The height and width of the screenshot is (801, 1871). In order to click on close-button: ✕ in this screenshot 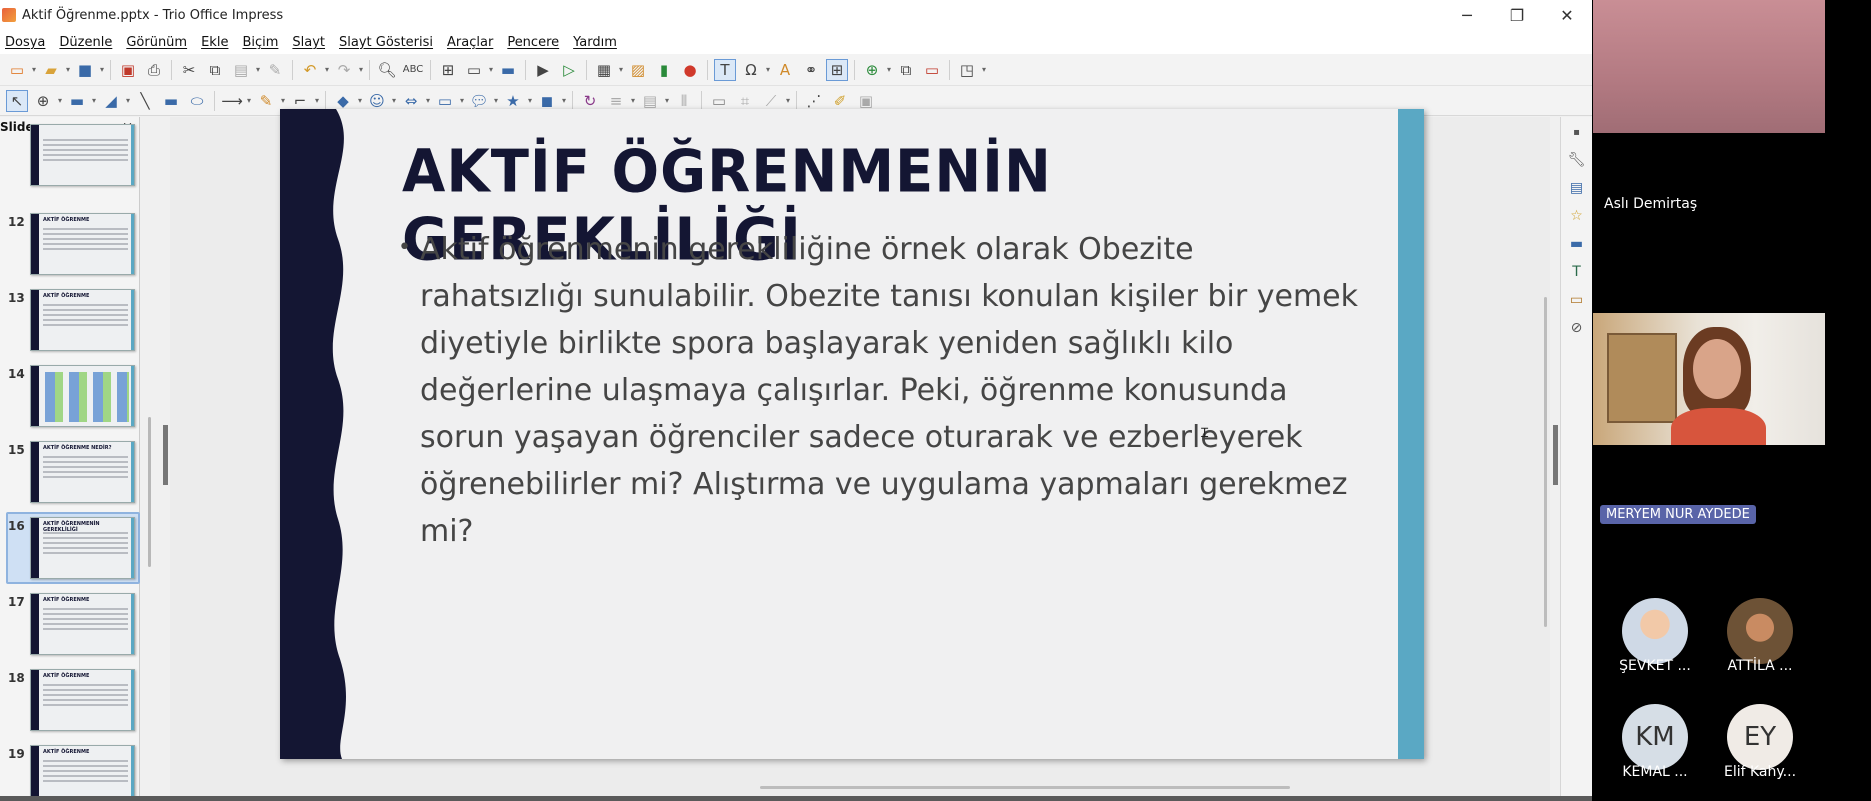, I will do `click(1567, 15)`.